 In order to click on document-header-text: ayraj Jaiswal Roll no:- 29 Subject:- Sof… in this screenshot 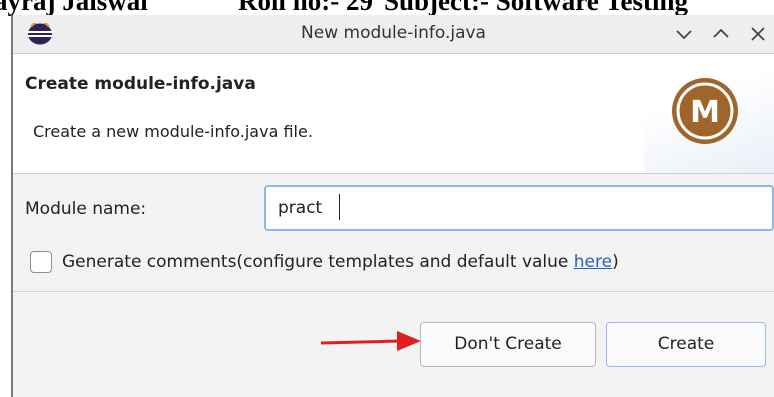, I will do `click(387, 8)`.